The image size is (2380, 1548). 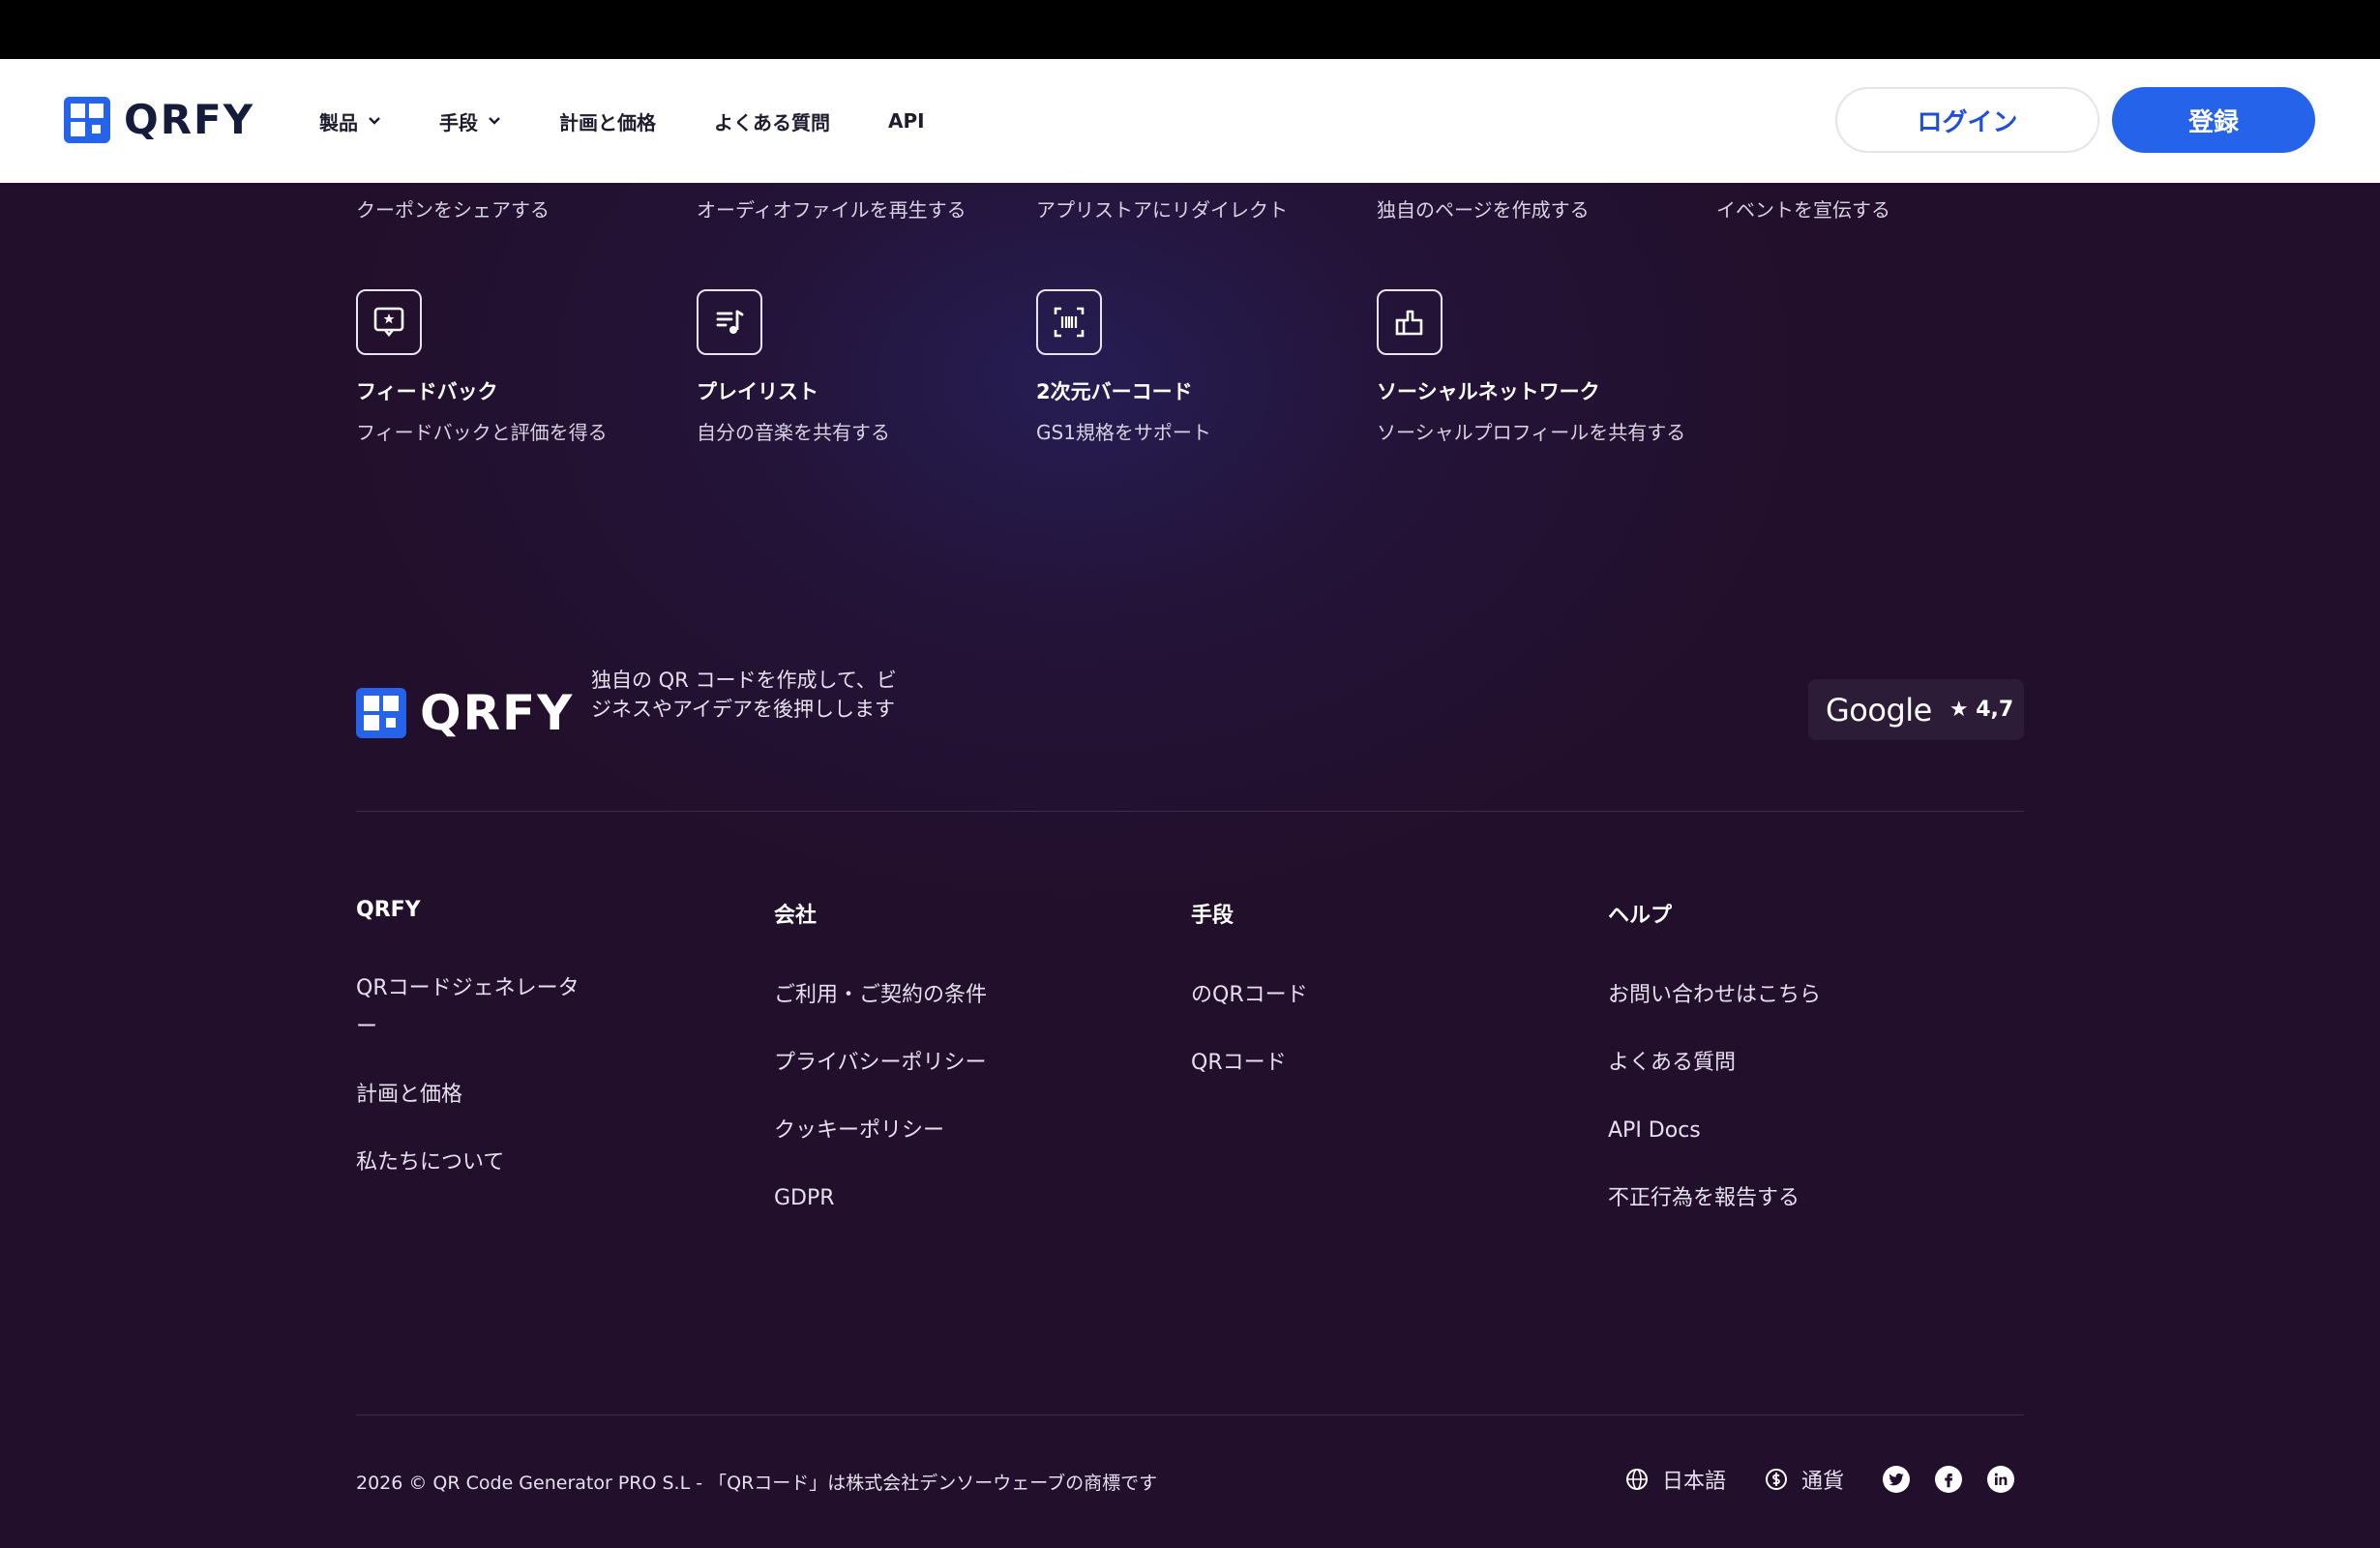 I want to click on footer-divider-top, so click(x=1190, y=811).